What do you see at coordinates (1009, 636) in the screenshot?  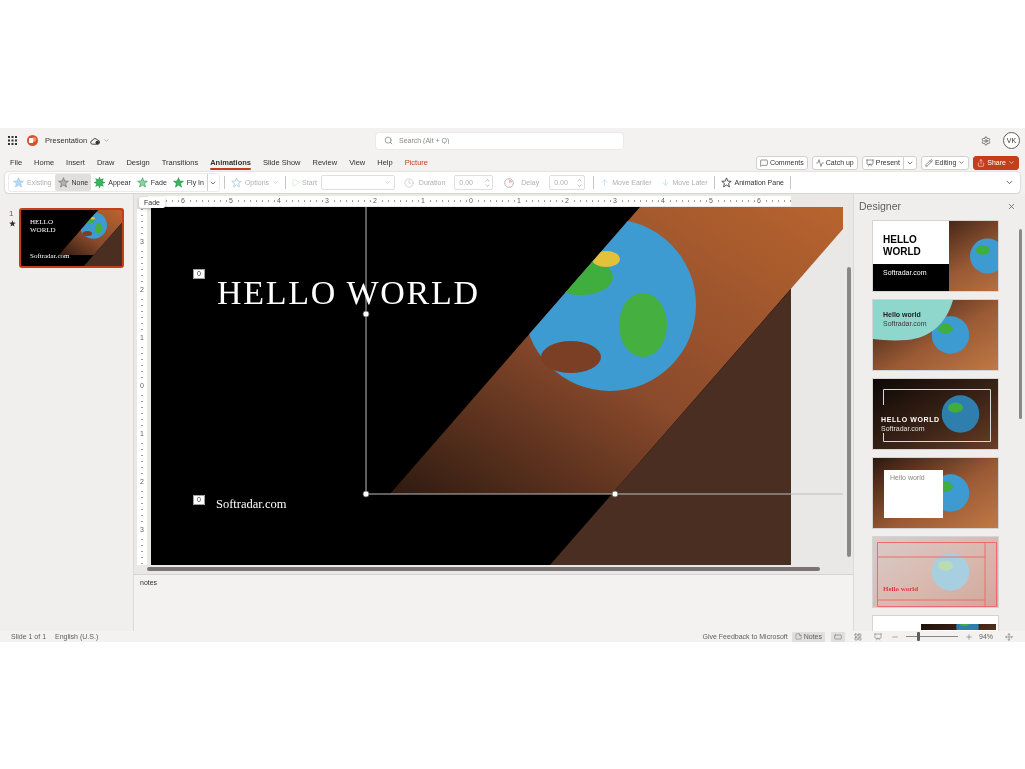 I see `four-arrows-icon` at bounding box center [1009, 636].